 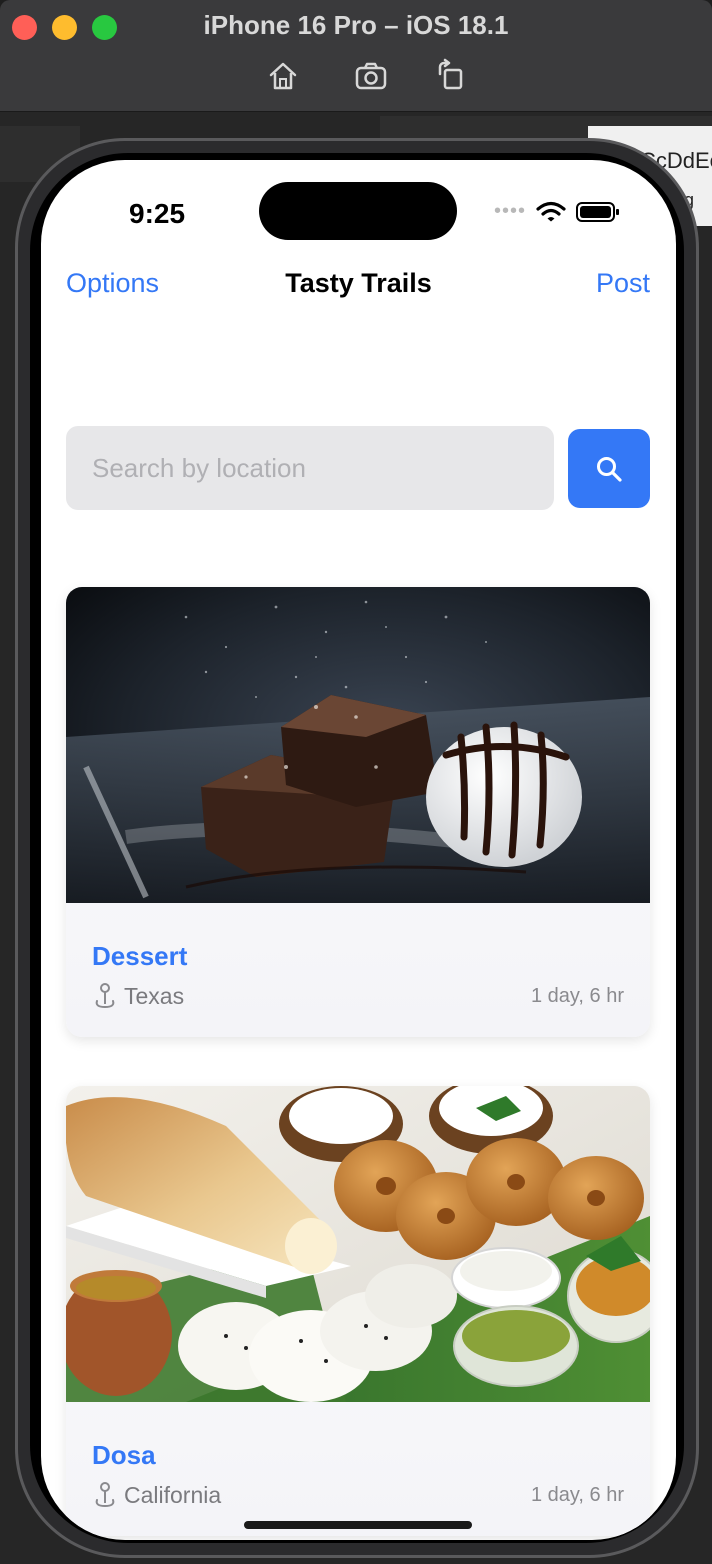 What do you see at coordinates (451, 76) in the screenshot?
I see `rotate-icon` at bounding box center [451, 76].